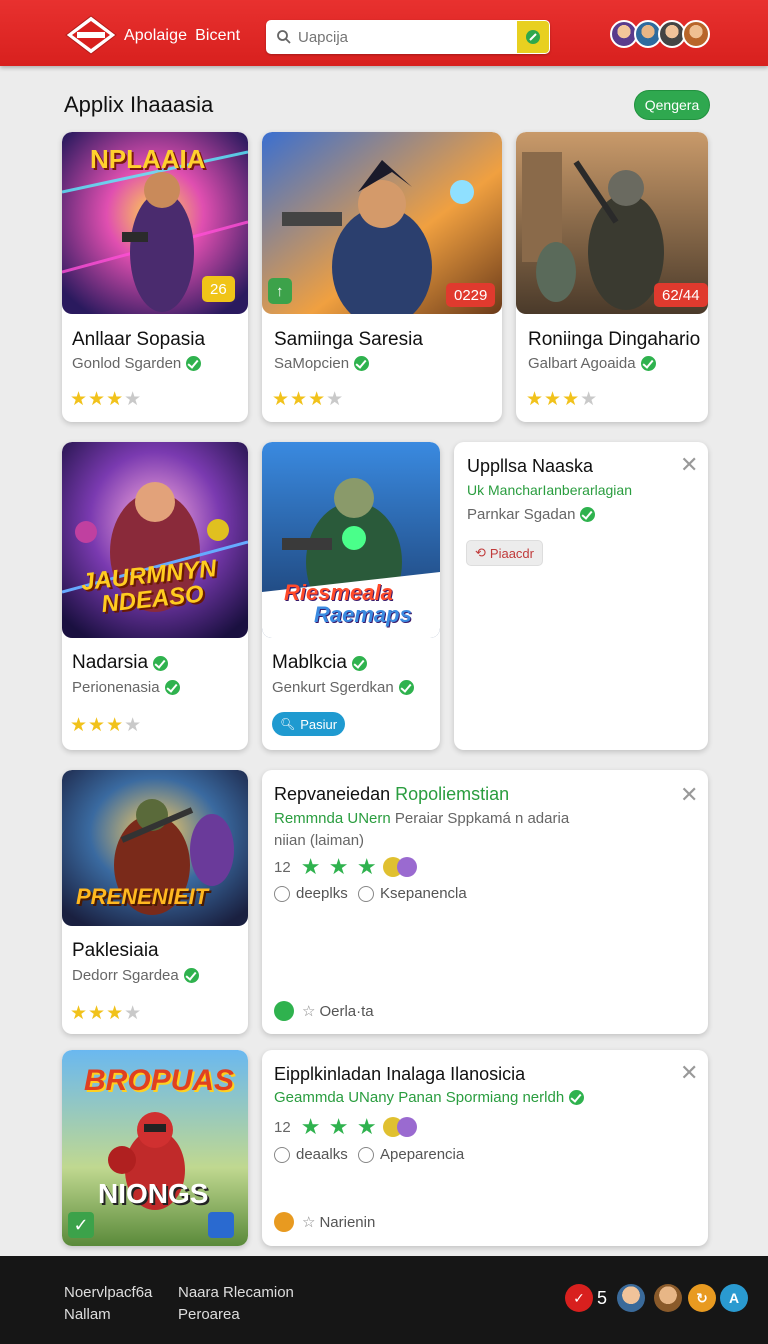  What do you see at coordinates (480, 552) in the screenshot?
I see `tag-icon: ⟲` at bounding box center [480, 552].